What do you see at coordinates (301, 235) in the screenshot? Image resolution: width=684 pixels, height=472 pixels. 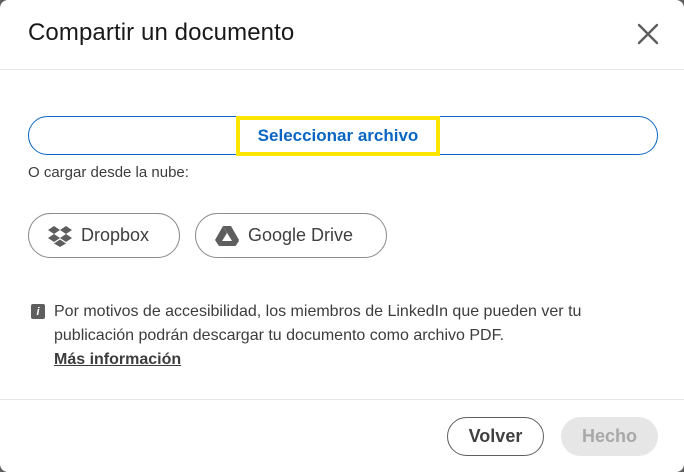 I see `google-drive-label: Google Drive` at bounding box center [301, 235].